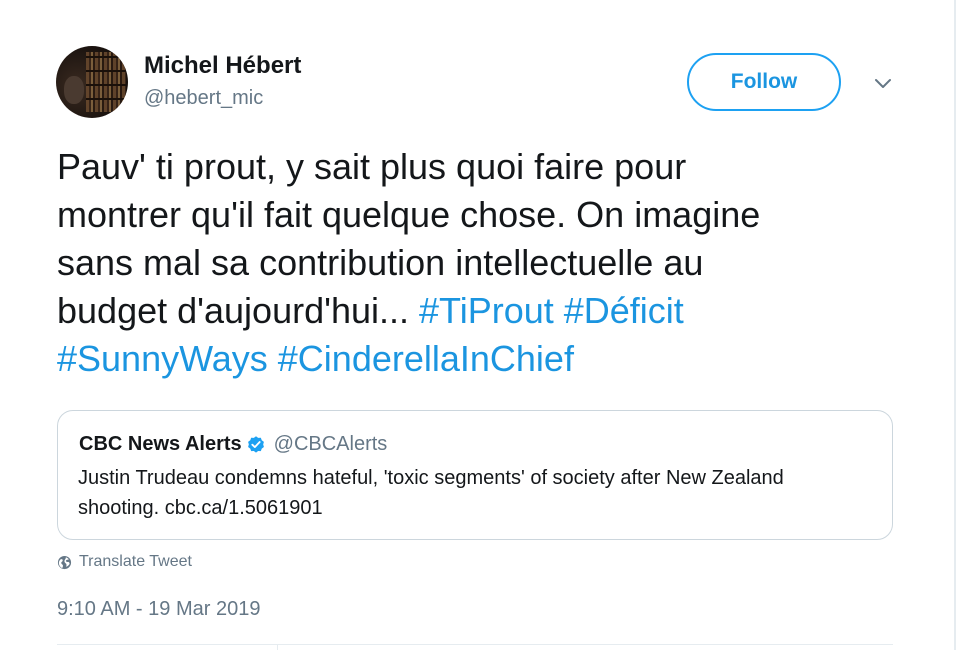 Image resolution: width=956 pixels, height=650 pixels. What do you see at coordinates (475, 644) in the screenshot?
I see `divider` at bounding box center [475, 644].